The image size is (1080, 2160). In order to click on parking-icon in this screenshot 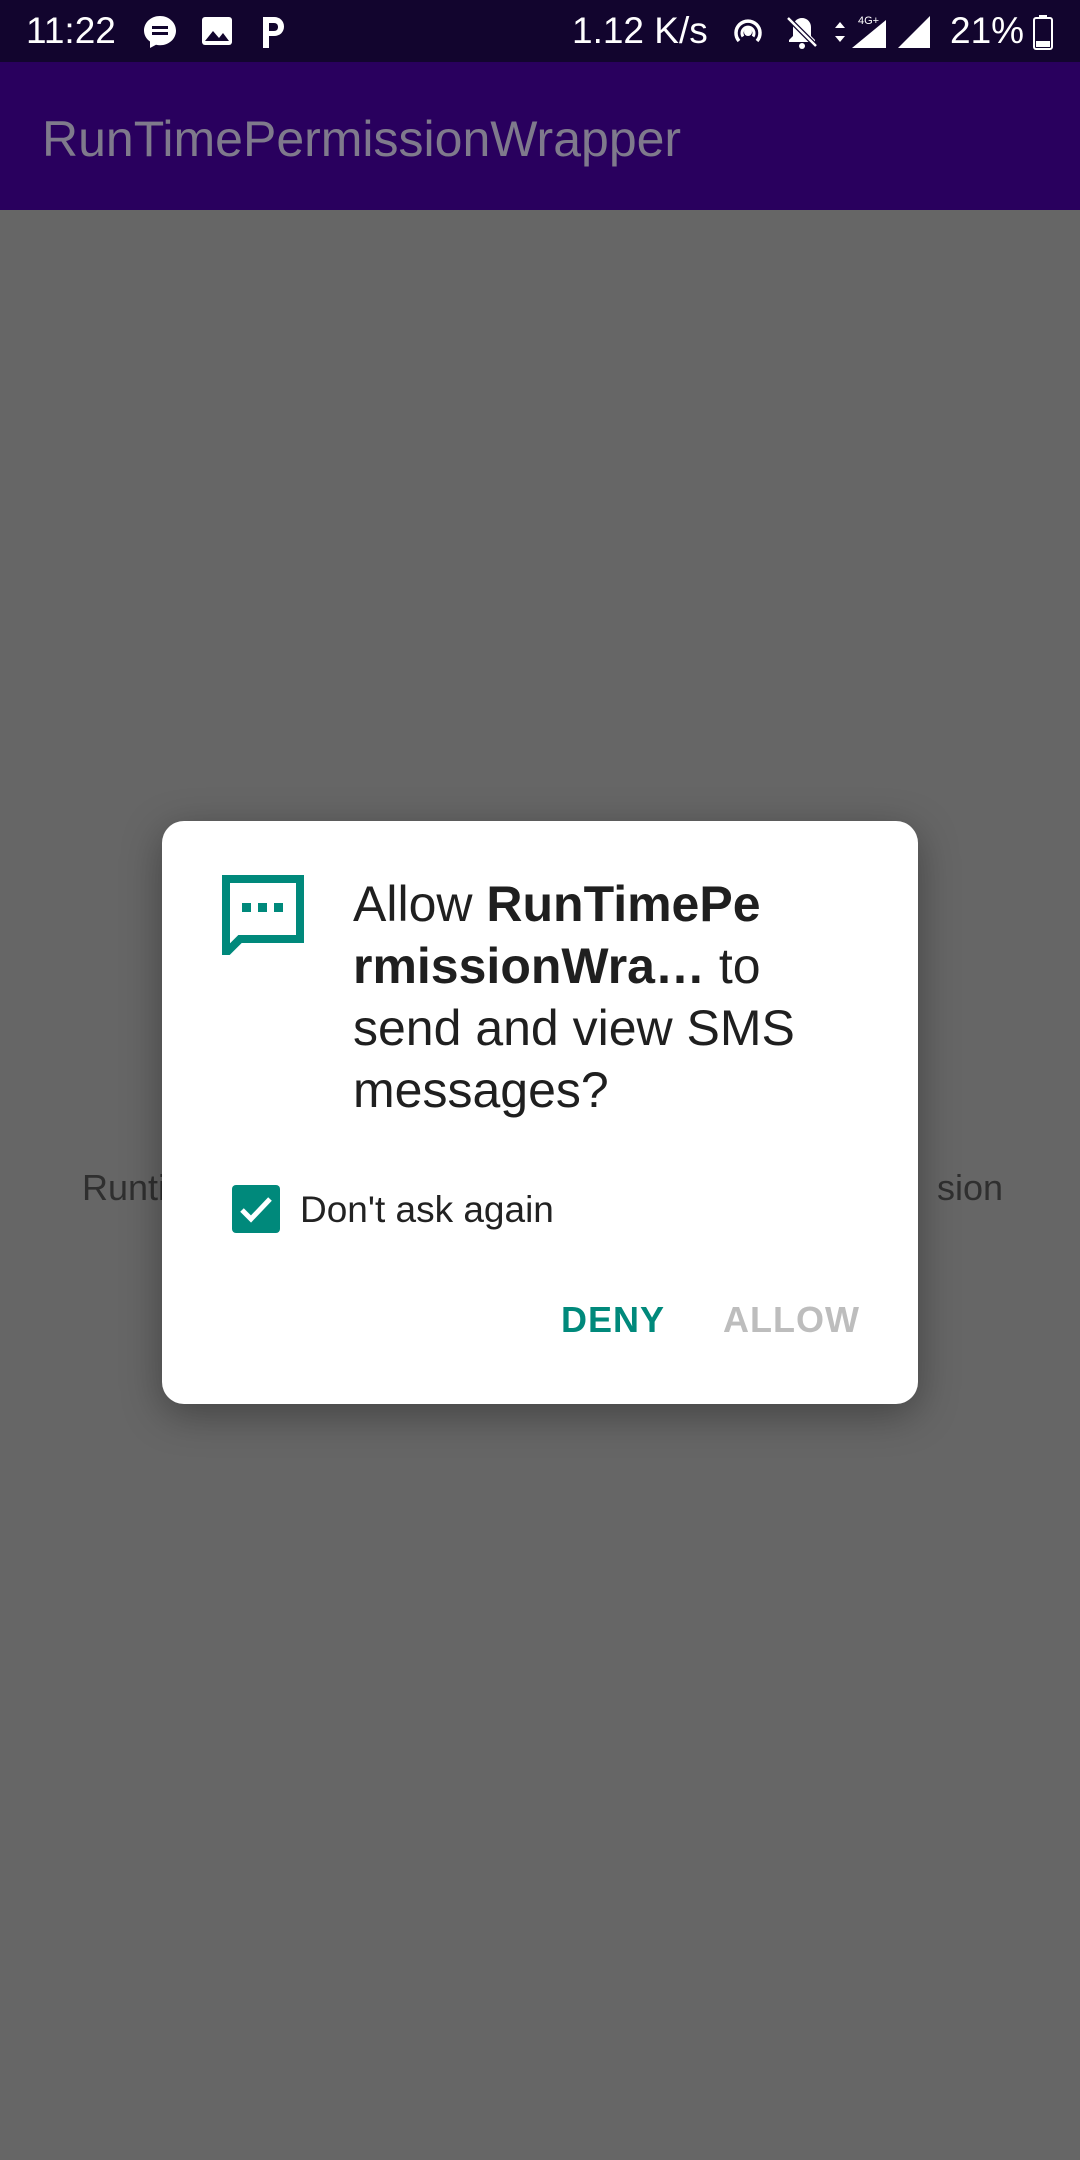, I will do `click(273, 32)`.